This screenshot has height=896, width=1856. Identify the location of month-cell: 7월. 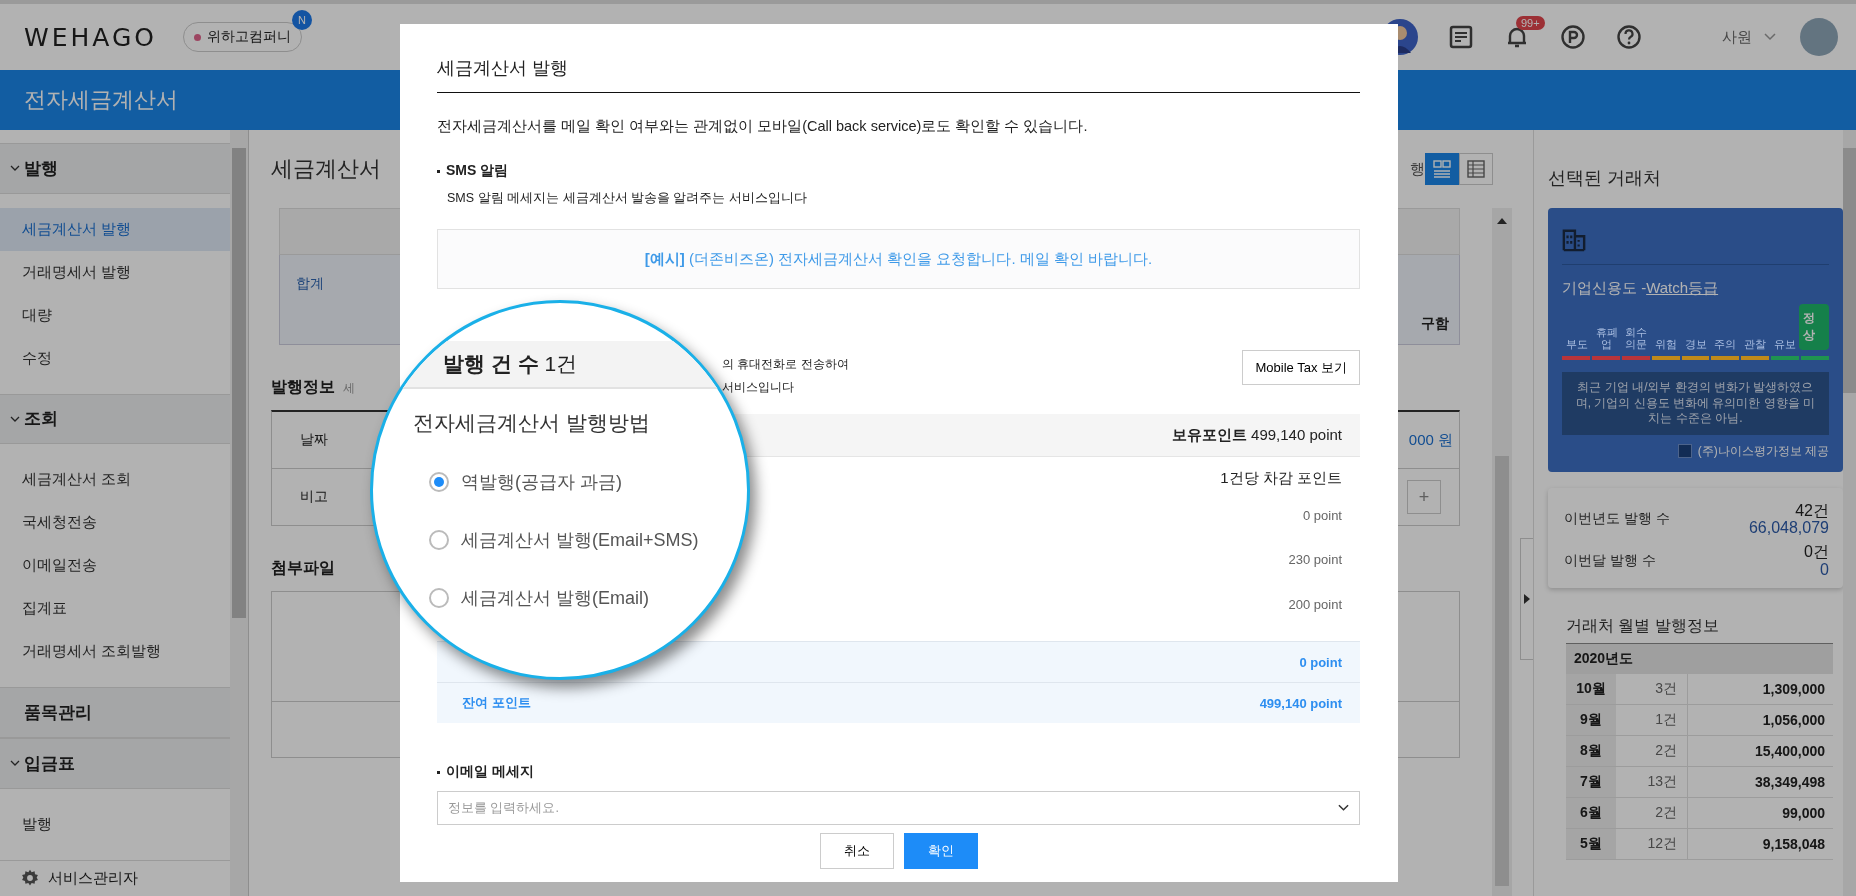
(1591, 782).